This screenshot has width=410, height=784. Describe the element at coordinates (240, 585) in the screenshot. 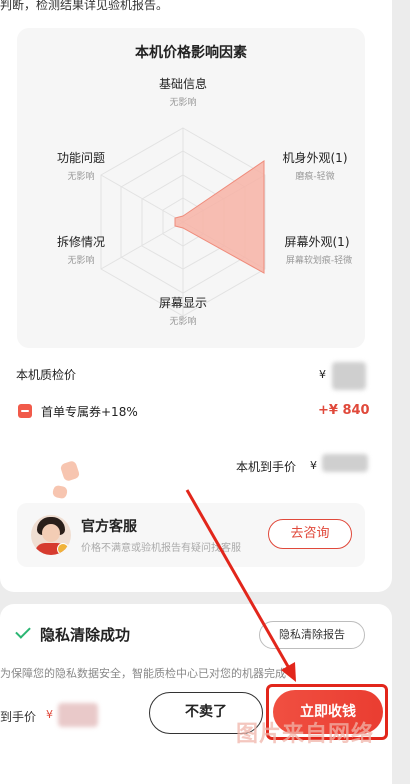

I see `annotation-arrow` at that location.